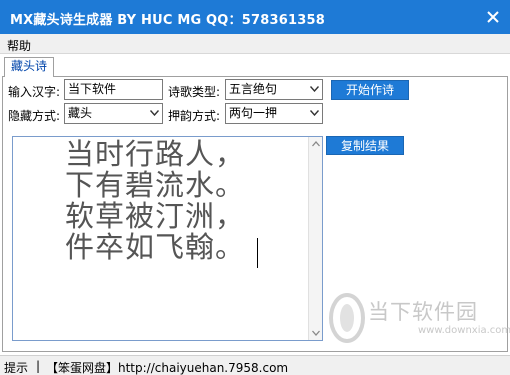 This screenshot has width=510, height=375. I want to click on status-bar: 提示 | 【笨蛋网盘】http://chaiyuehan.7958.com, so click(255, 365).